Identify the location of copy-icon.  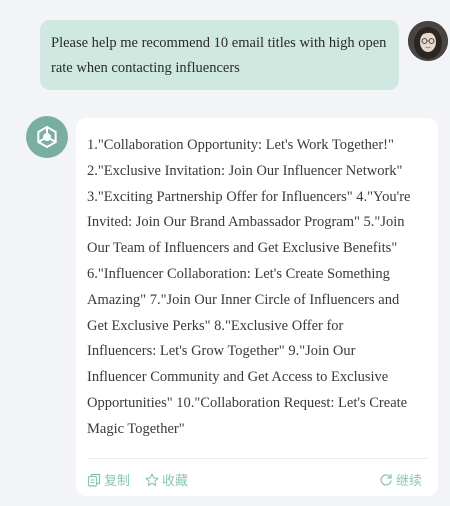
(94, 480).